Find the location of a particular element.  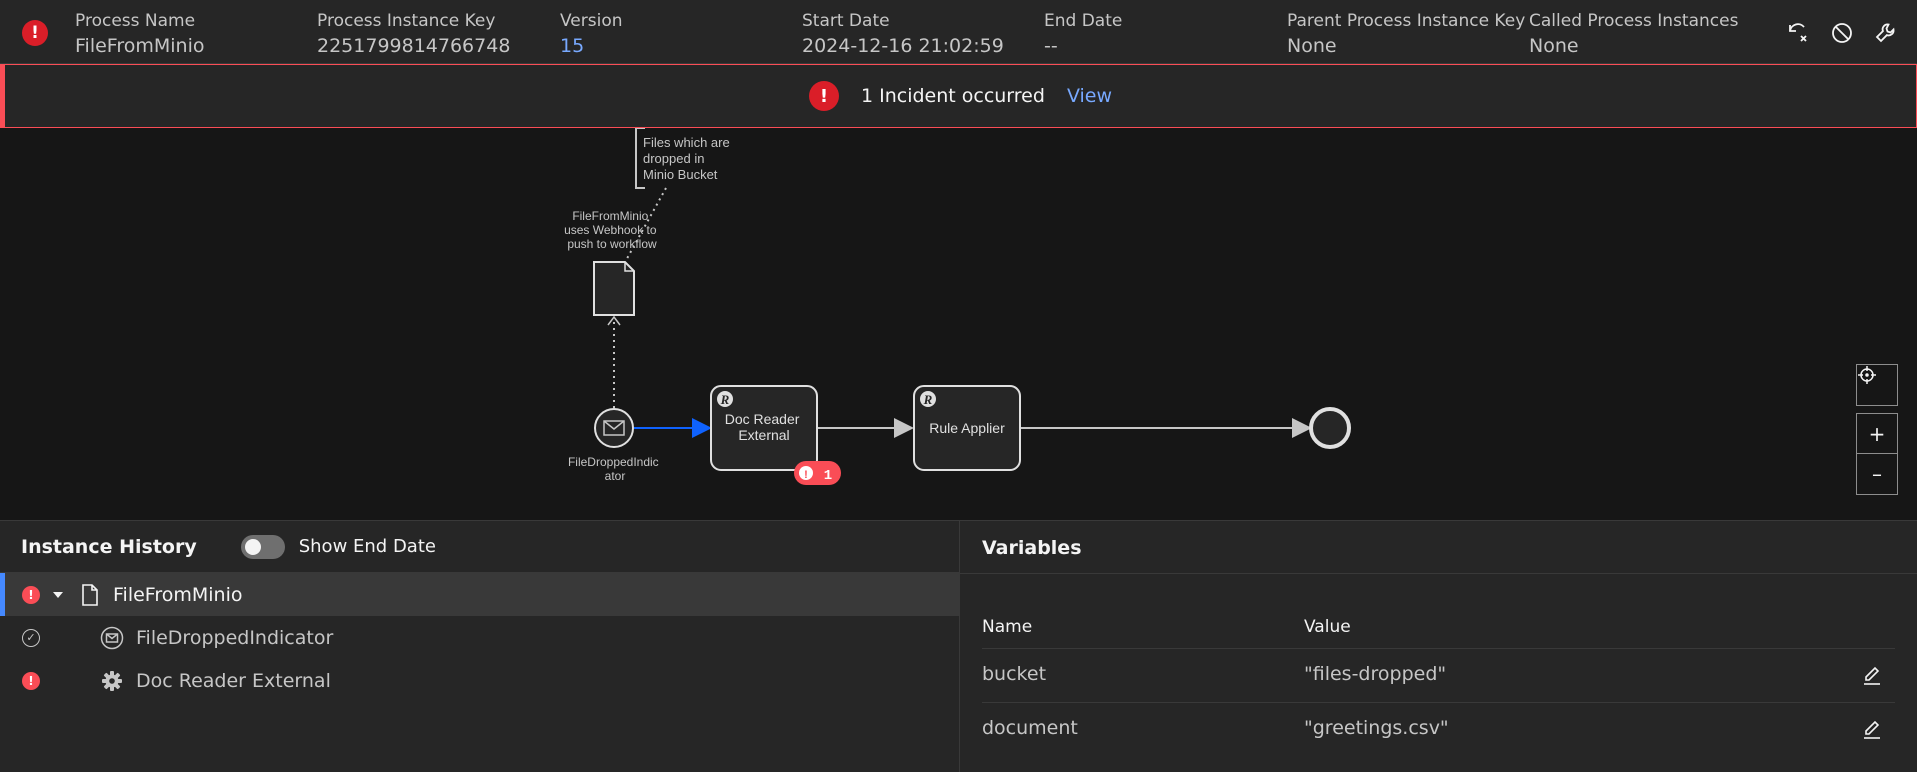

version-link: 15 is located at coordinates (591, 46).